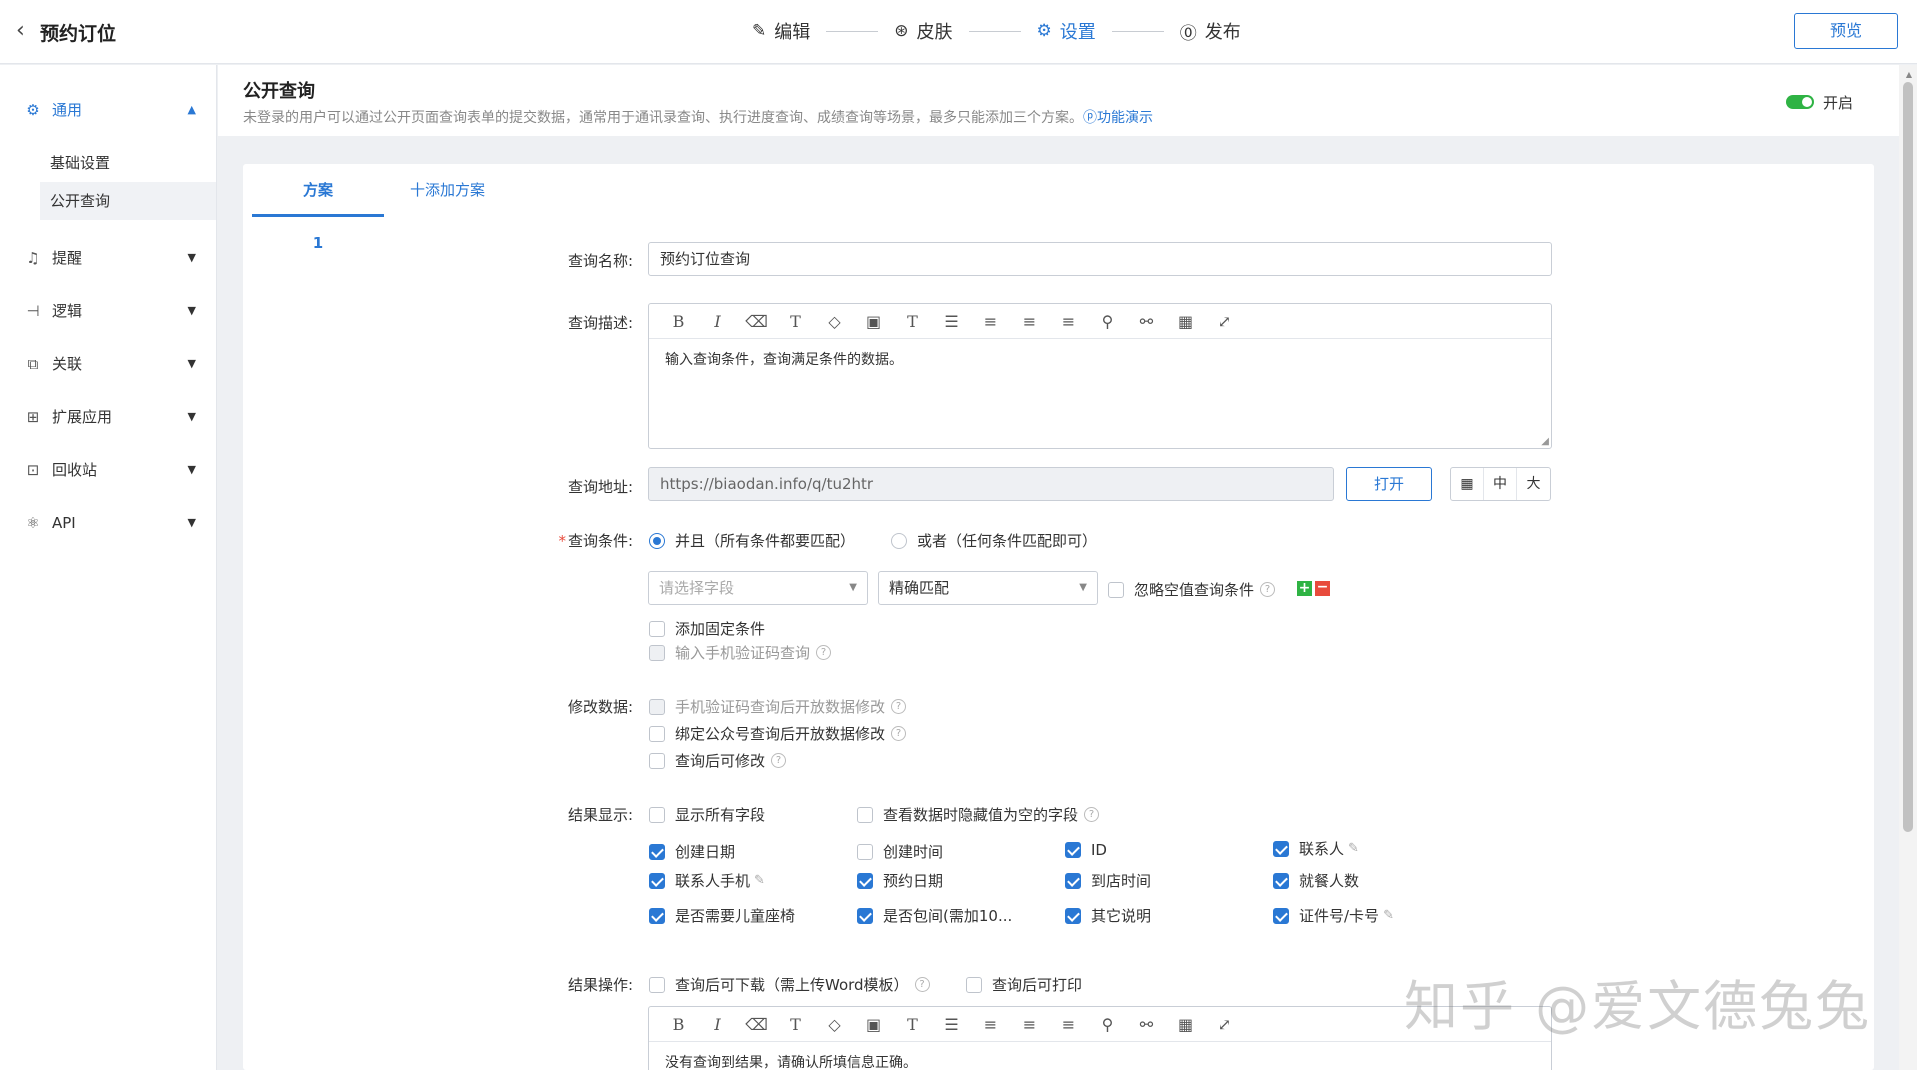  What do you see at coordinates (1192, 589) in the screenshot?
I see `ignore-empty-checkbox: 忽略空值查询条件?` at bounding box center [1192, 589].